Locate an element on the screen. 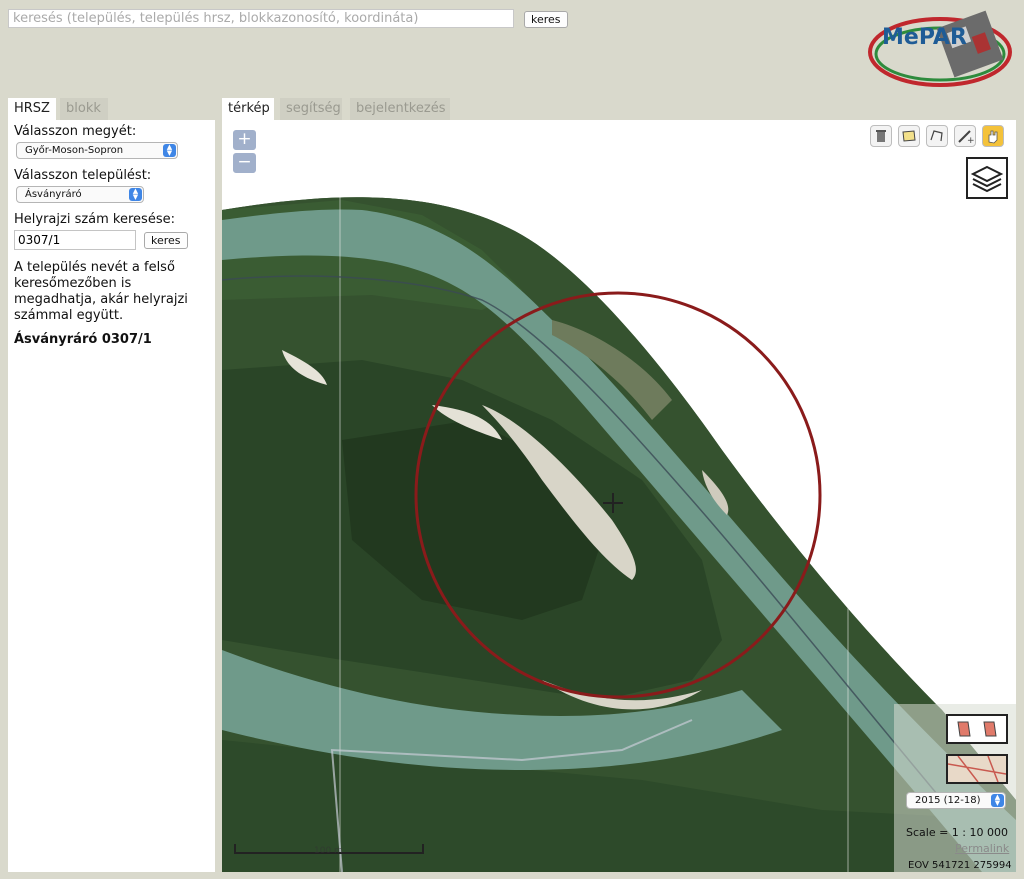  hrsz-label: Helyrajzi szám keresése: is located at coordinates (94, 219).